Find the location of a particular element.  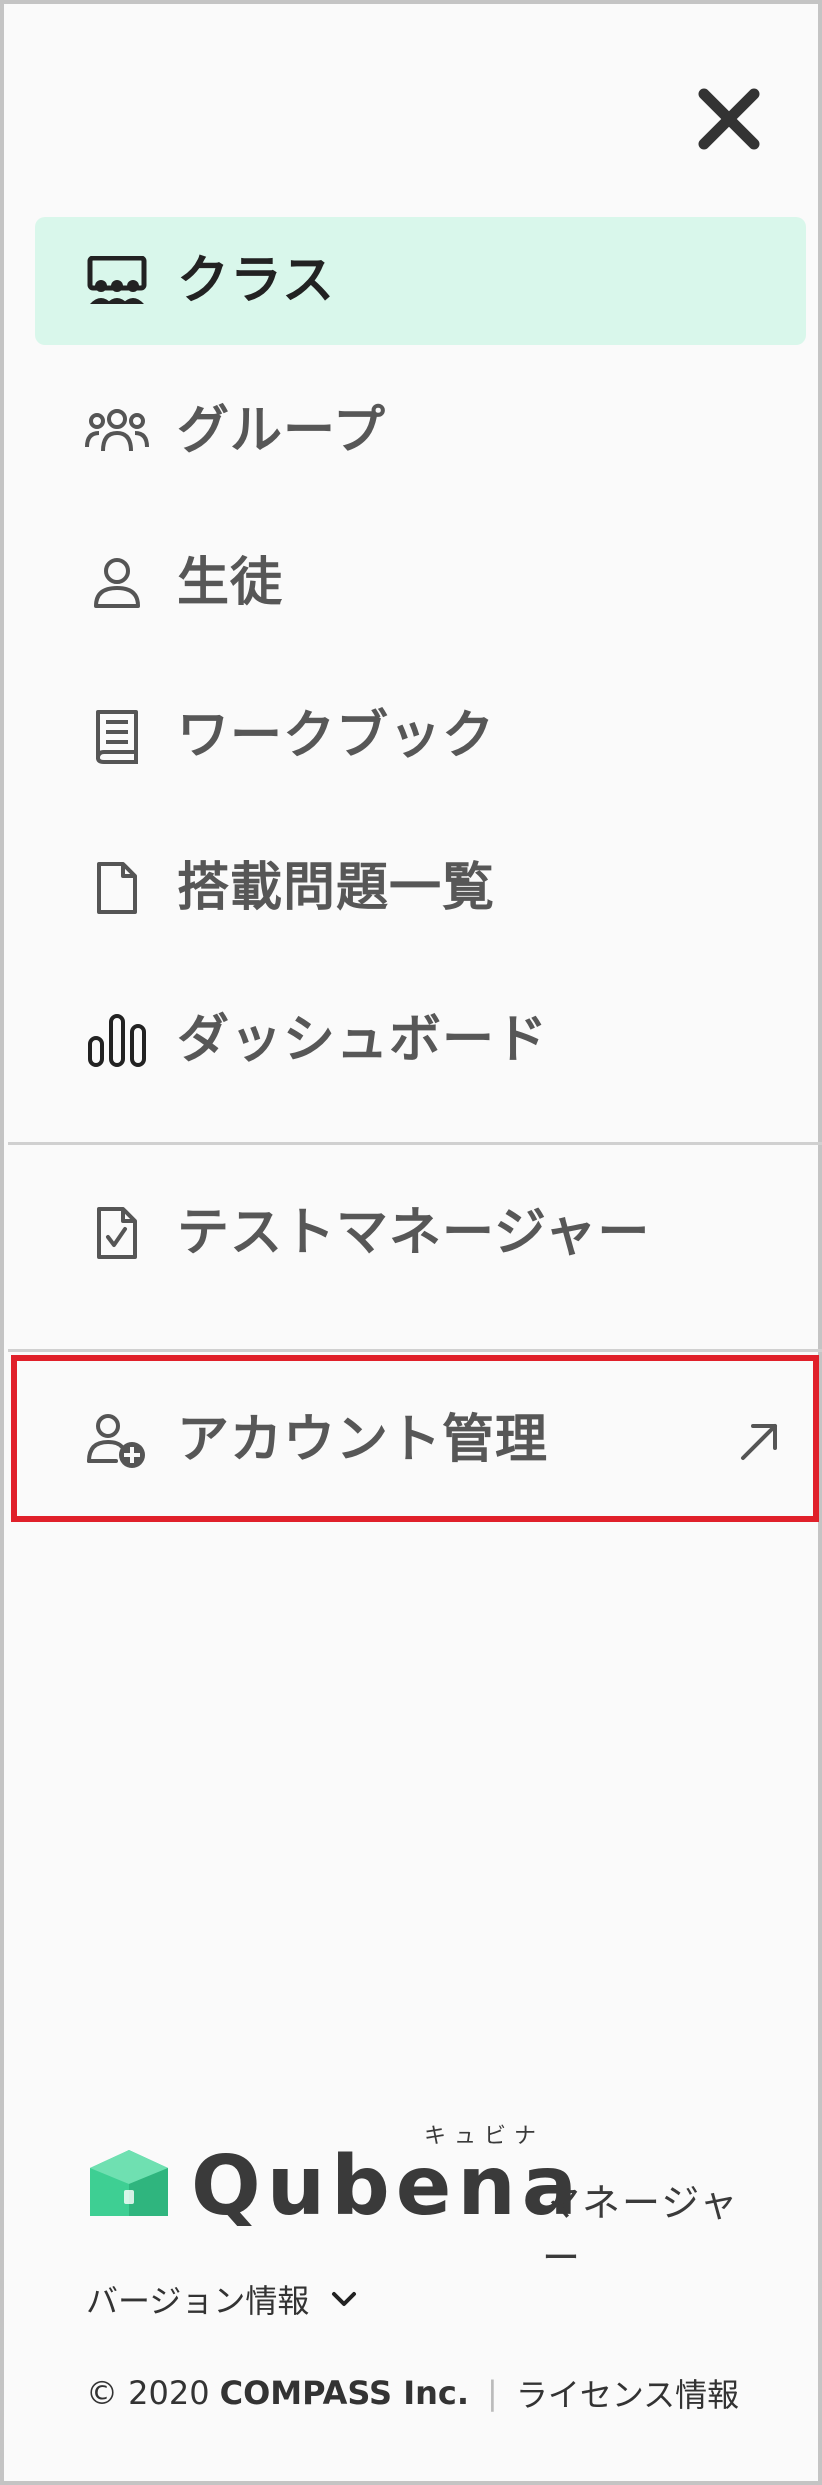

nav-item-problems: 搭載問題一覧 is located at coordinates (420, 888).